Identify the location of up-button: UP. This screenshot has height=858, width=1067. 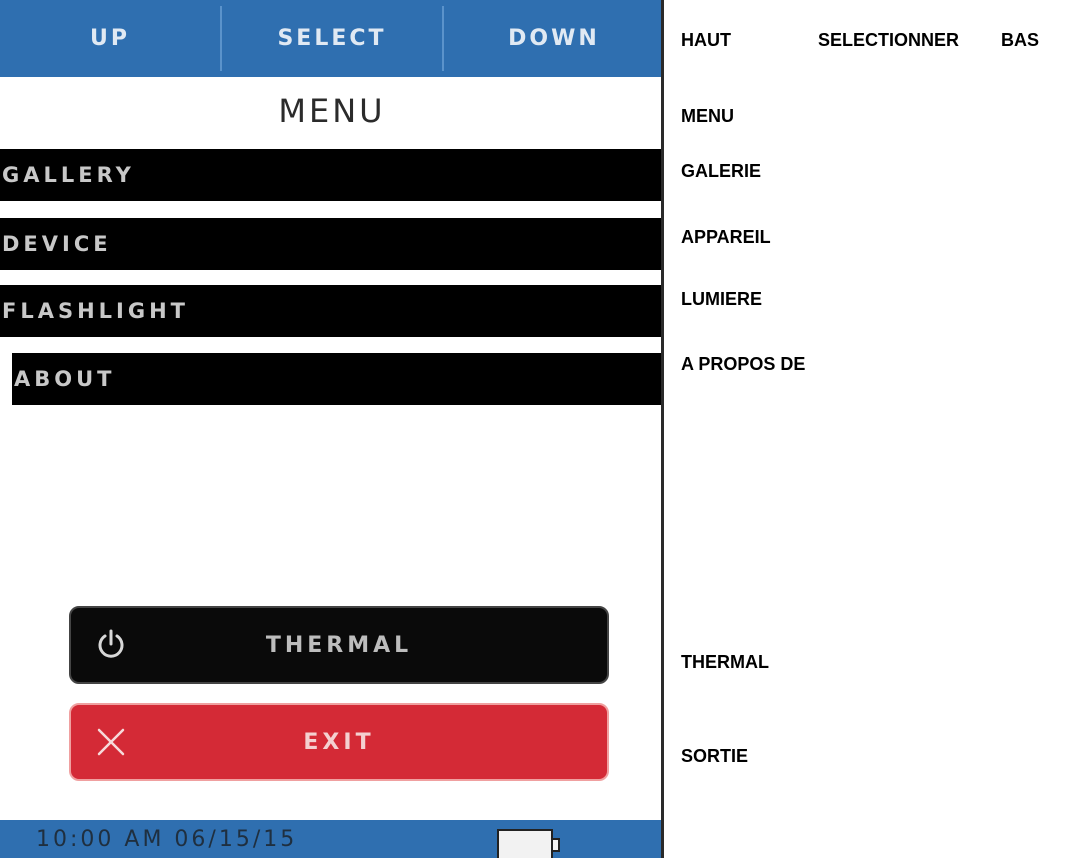
(110, 38).